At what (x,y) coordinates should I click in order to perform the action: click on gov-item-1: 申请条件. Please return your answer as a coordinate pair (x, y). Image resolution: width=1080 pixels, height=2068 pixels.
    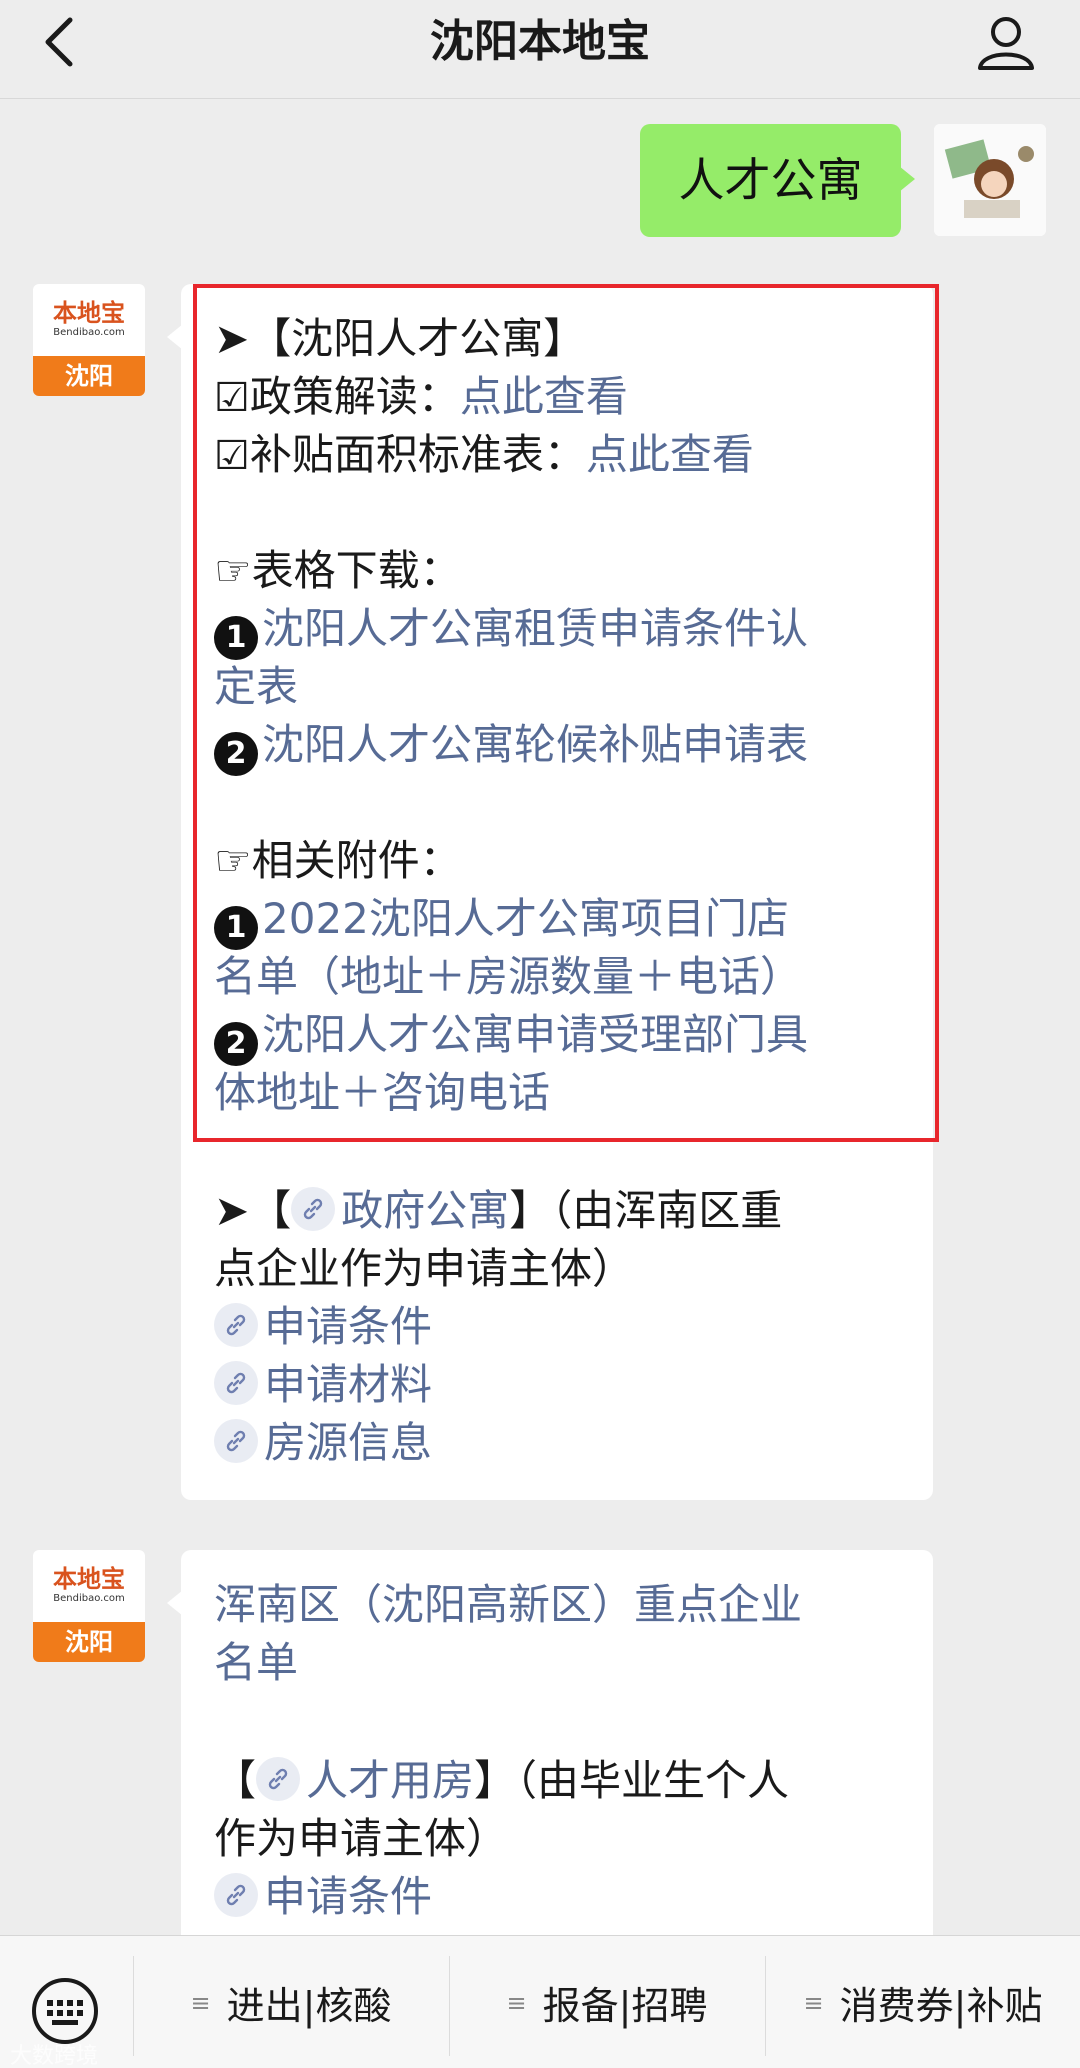
    Looking at the image, I should click on (323, 1327).